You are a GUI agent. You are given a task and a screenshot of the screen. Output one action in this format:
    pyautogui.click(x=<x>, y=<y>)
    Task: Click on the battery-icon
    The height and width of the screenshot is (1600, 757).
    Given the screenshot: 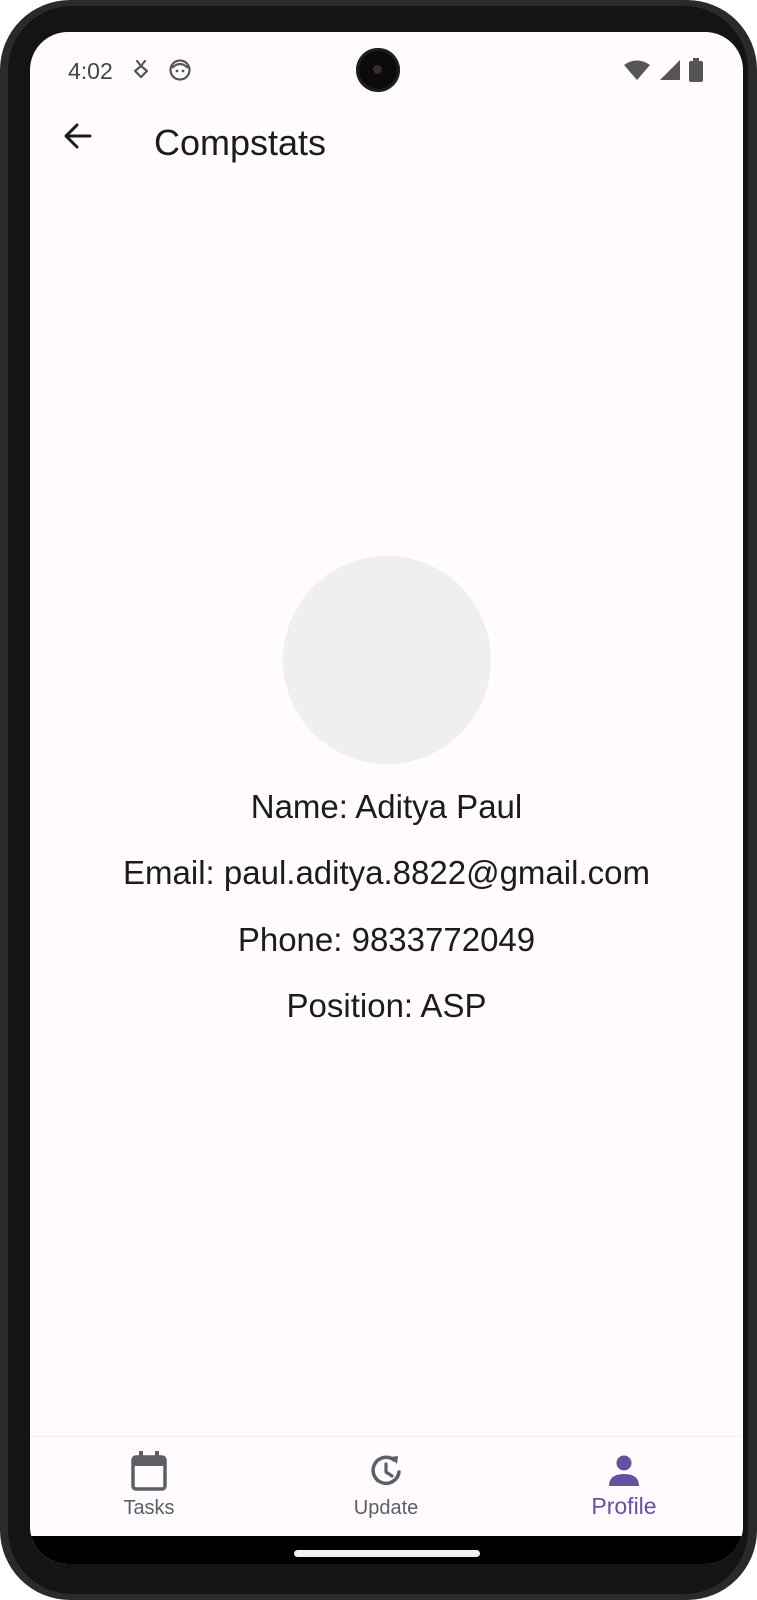 What is the action you would take?
    pyautogui.click(x=696, y=72)
    